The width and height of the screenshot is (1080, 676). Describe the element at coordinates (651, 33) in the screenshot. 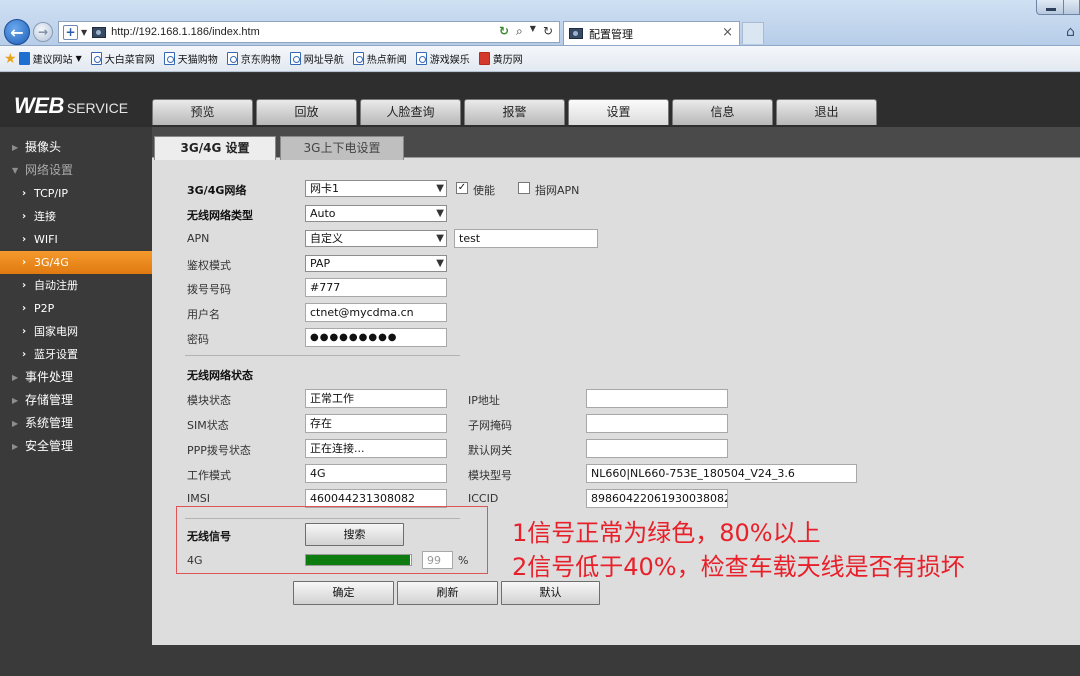

I see `browser-tab: 配置管理 ×` at that location.